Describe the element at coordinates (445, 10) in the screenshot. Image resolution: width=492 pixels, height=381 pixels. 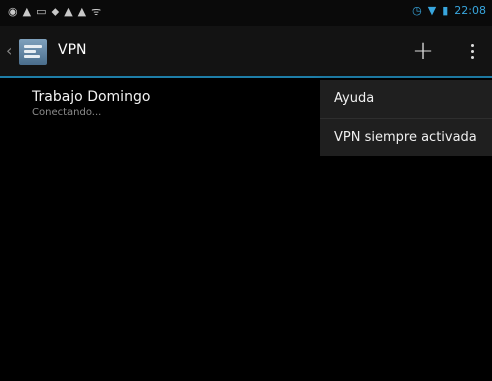
I see `battery-icon: ▮` at that location.